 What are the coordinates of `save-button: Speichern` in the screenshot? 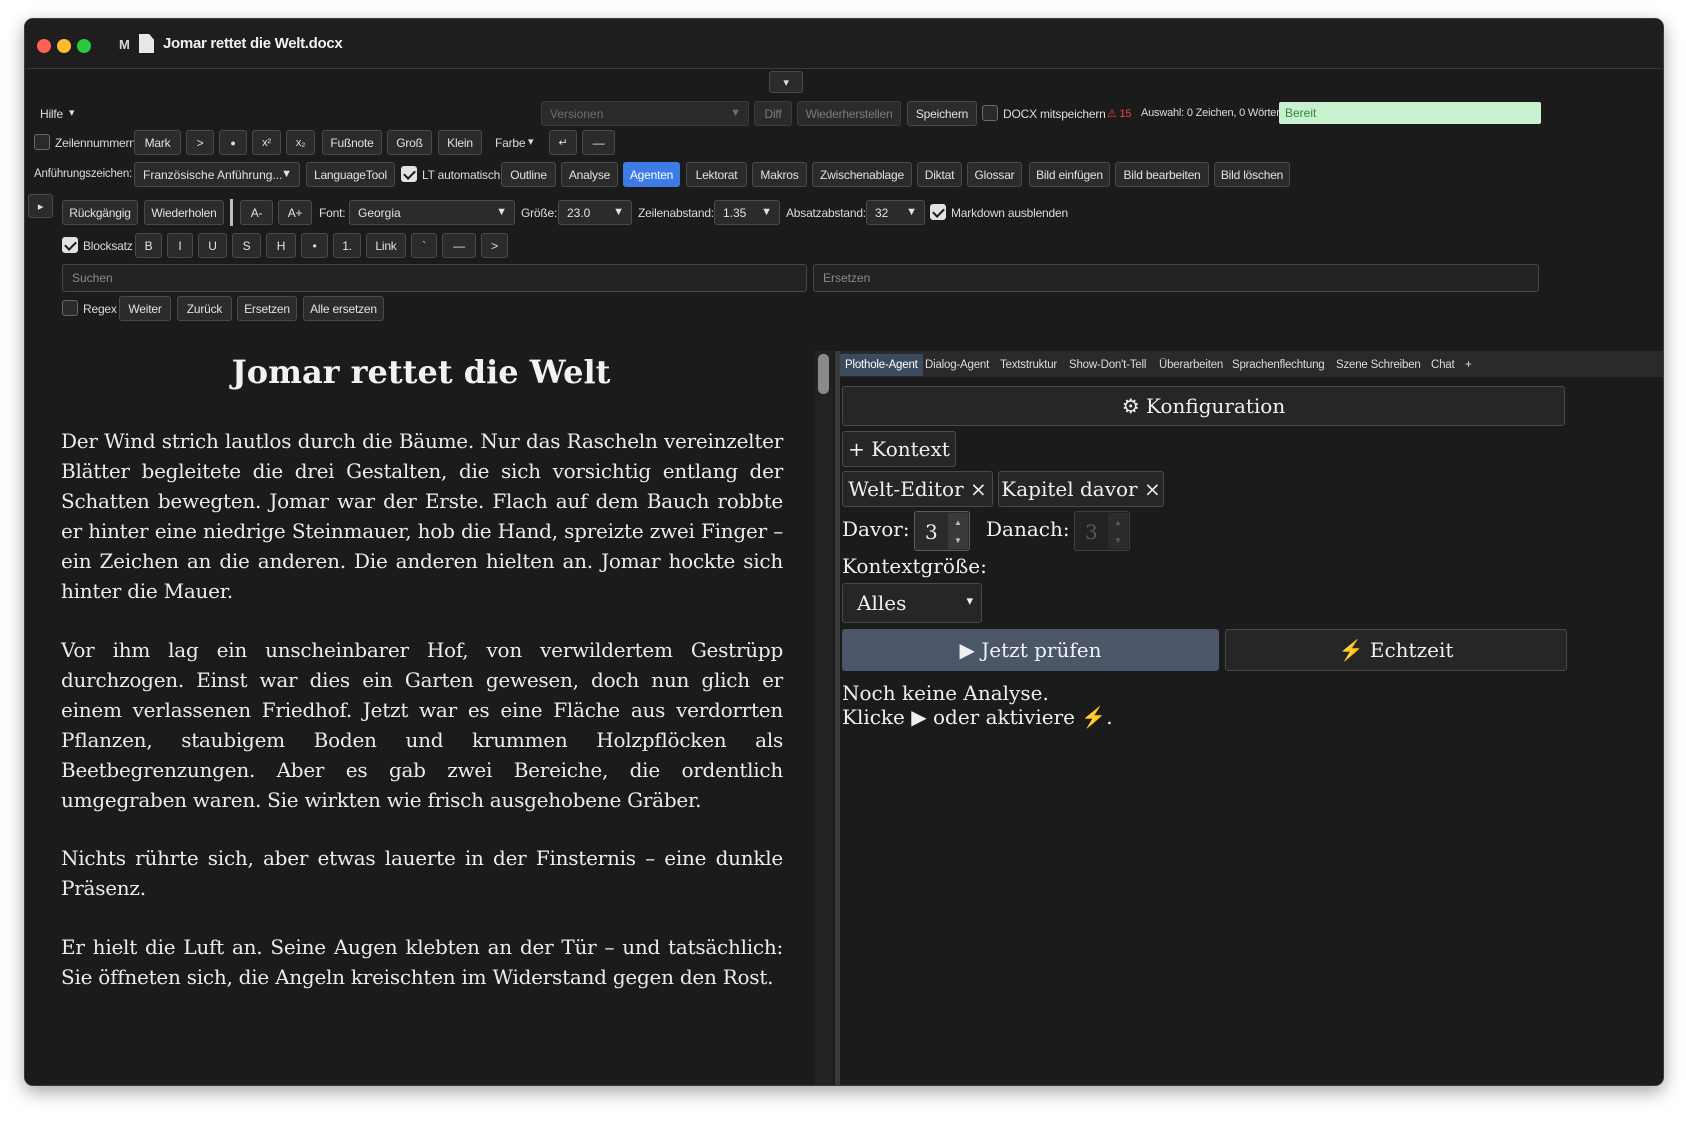 It's located at (942, 113).